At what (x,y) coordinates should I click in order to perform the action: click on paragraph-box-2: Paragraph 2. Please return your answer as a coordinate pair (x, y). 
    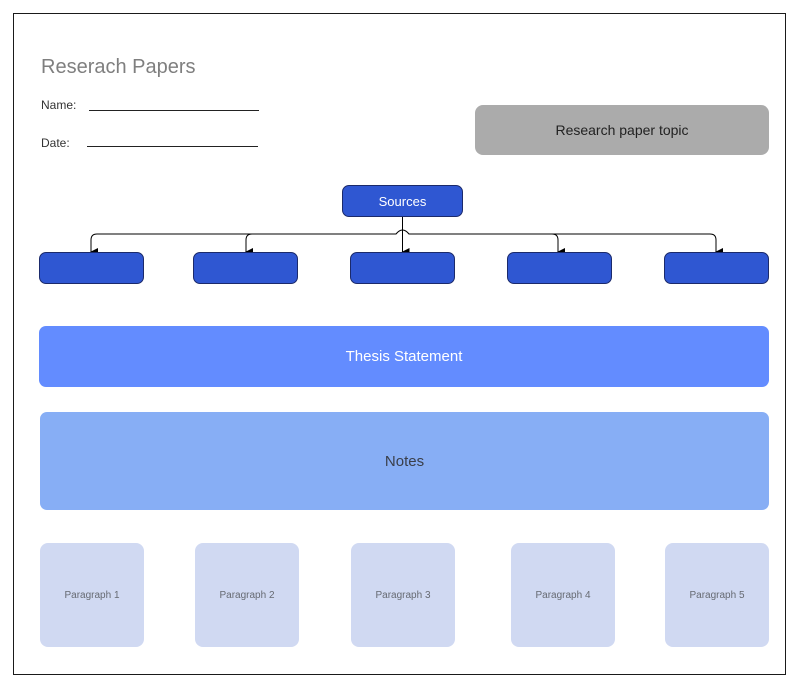
    Looking at the image, I should click on (247, 595).